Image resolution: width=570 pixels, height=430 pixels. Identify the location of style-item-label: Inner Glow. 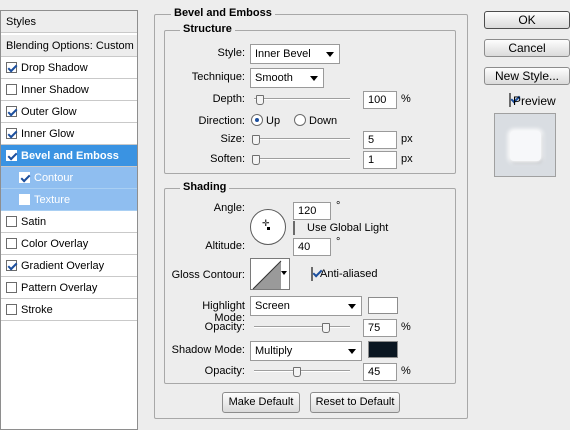
(48, 133).